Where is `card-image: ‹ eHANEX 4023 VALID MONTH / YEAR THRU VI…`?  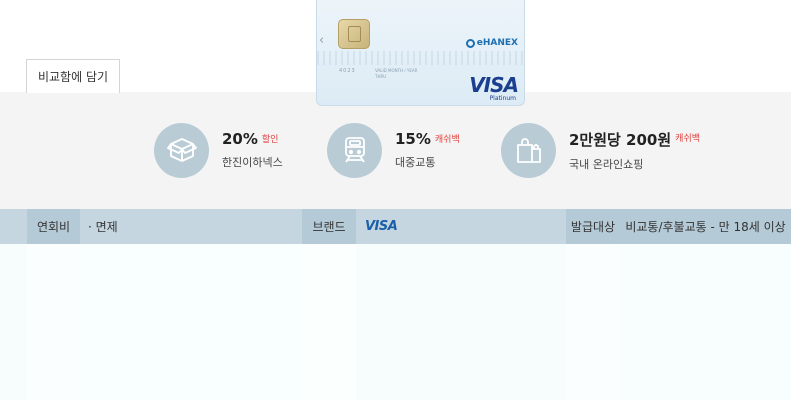
card-image: ‹ eHANEX 4023 VALID MONTH / YEAR THRU VI… is located at coordinates (420, 53).